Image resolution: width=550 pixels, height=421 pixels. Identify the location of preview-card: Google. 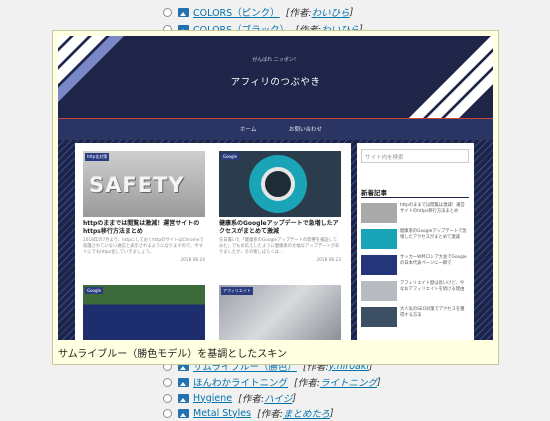
(144, 312).